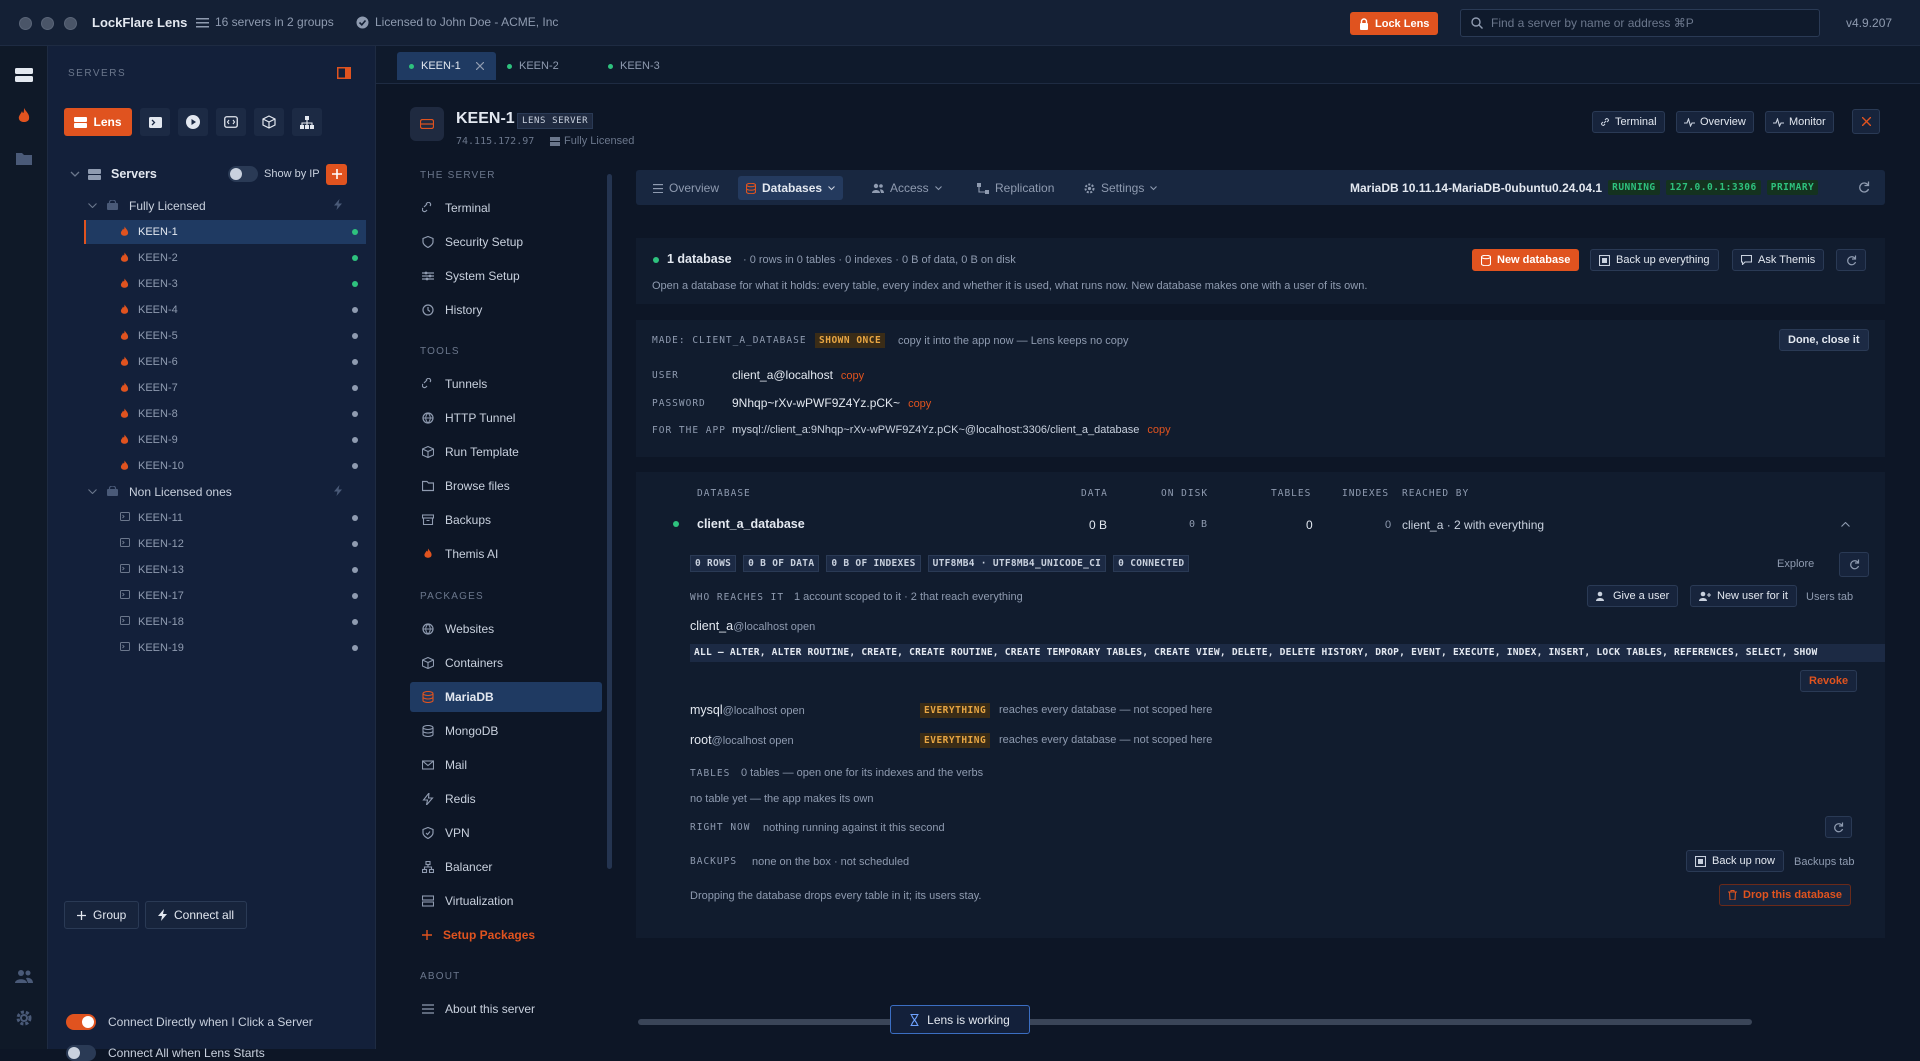  What do you see at coordinates (506, 799) in the screenshot?
I see `nav-item-redis: Redis` at bounding box center [506, 799].